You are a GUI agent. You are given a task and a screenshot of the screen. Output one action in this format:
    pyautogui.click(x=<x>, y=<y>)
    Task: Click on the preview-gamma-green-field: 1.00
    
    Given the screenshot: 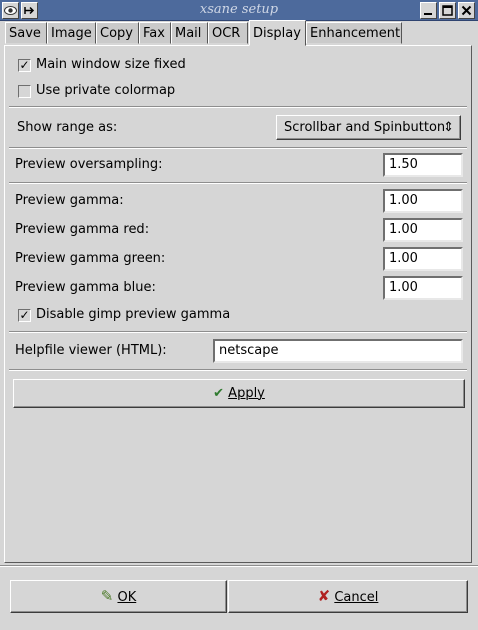 What is the action you would take?
    pyautogui.click(x=423, y=259)
    